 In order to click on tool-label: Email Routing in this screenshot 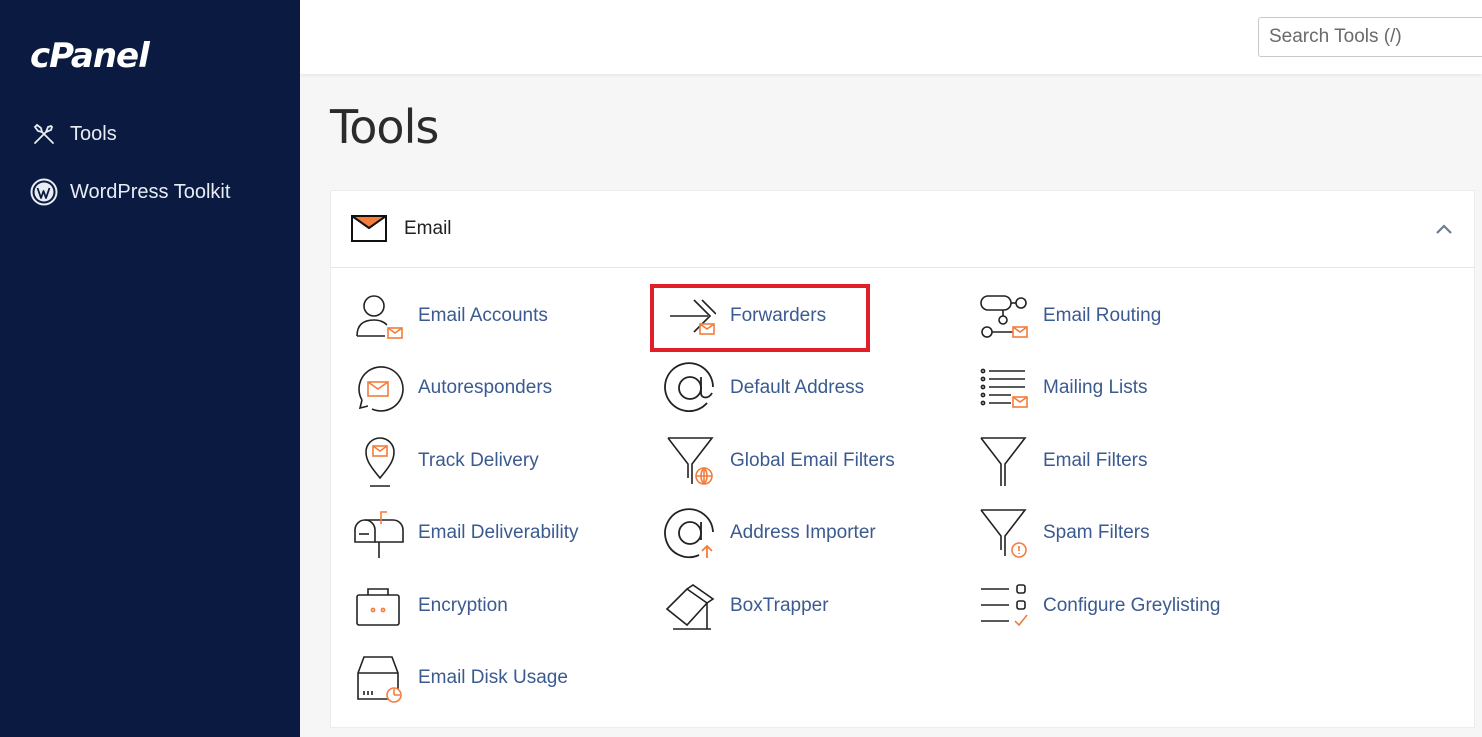, I will do `click(1102, 315)`.